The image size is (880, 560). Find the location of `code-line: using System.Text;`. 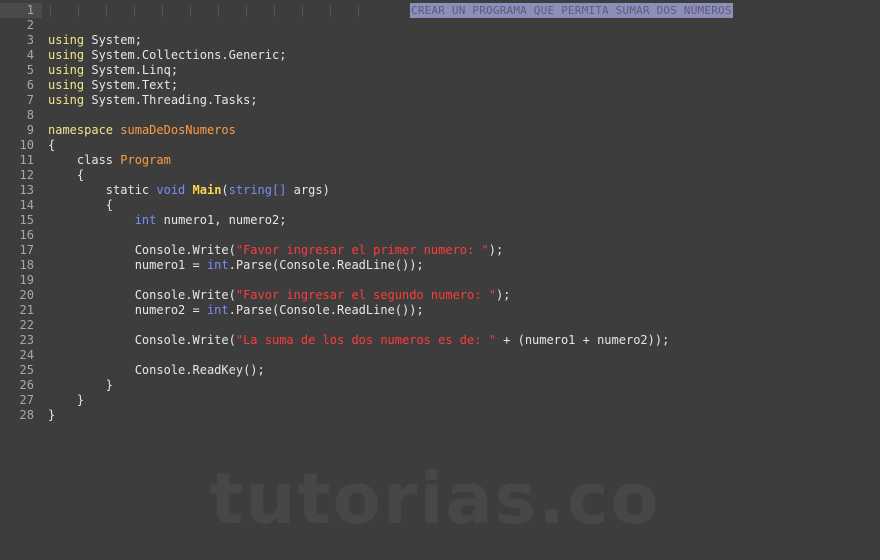

code-line: using System.Text; is located at coordinates (464, 85).